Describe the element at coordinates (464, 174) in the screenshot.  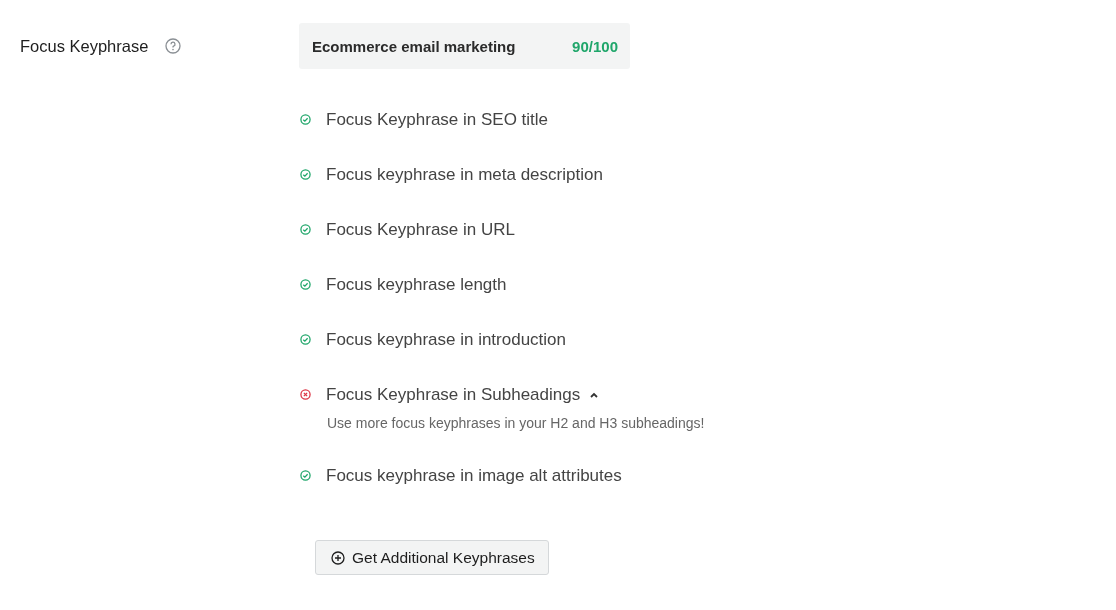
I see `check-item: Focus keyphrase in meta description` at that location.